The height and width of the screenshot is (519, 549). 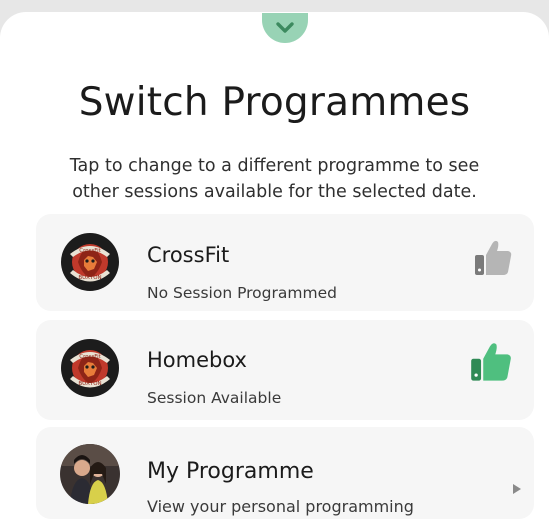 I want to click on programme-name: CrossFit, so click(x=188, y=255).